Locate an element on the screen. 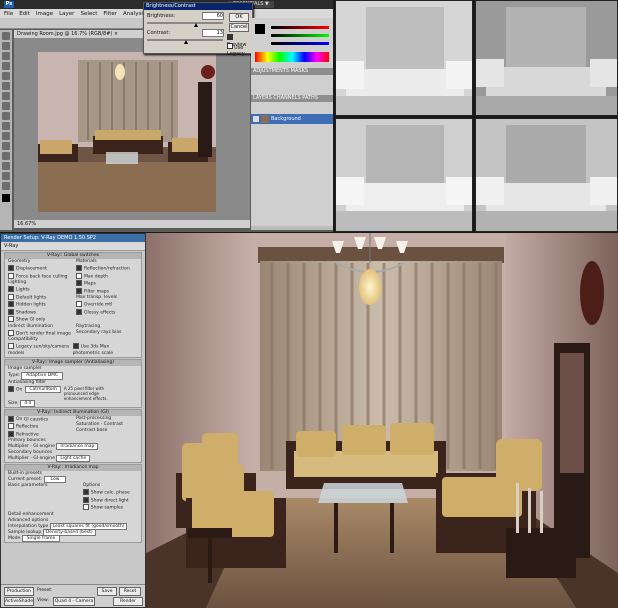 The width and height of the screenshot is (618, 608). reset-button: Reset is located at coordinates (130, 591).